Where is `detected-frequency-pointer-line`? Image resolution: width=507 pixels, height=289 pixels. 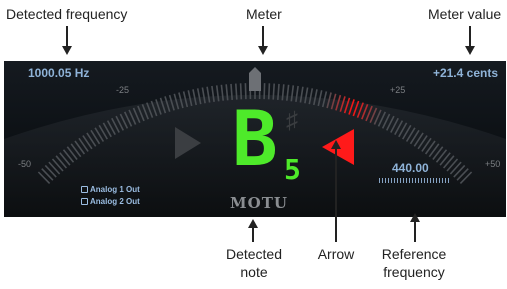
detected-frequency-pointer-line is located at coordinates (67, 36).